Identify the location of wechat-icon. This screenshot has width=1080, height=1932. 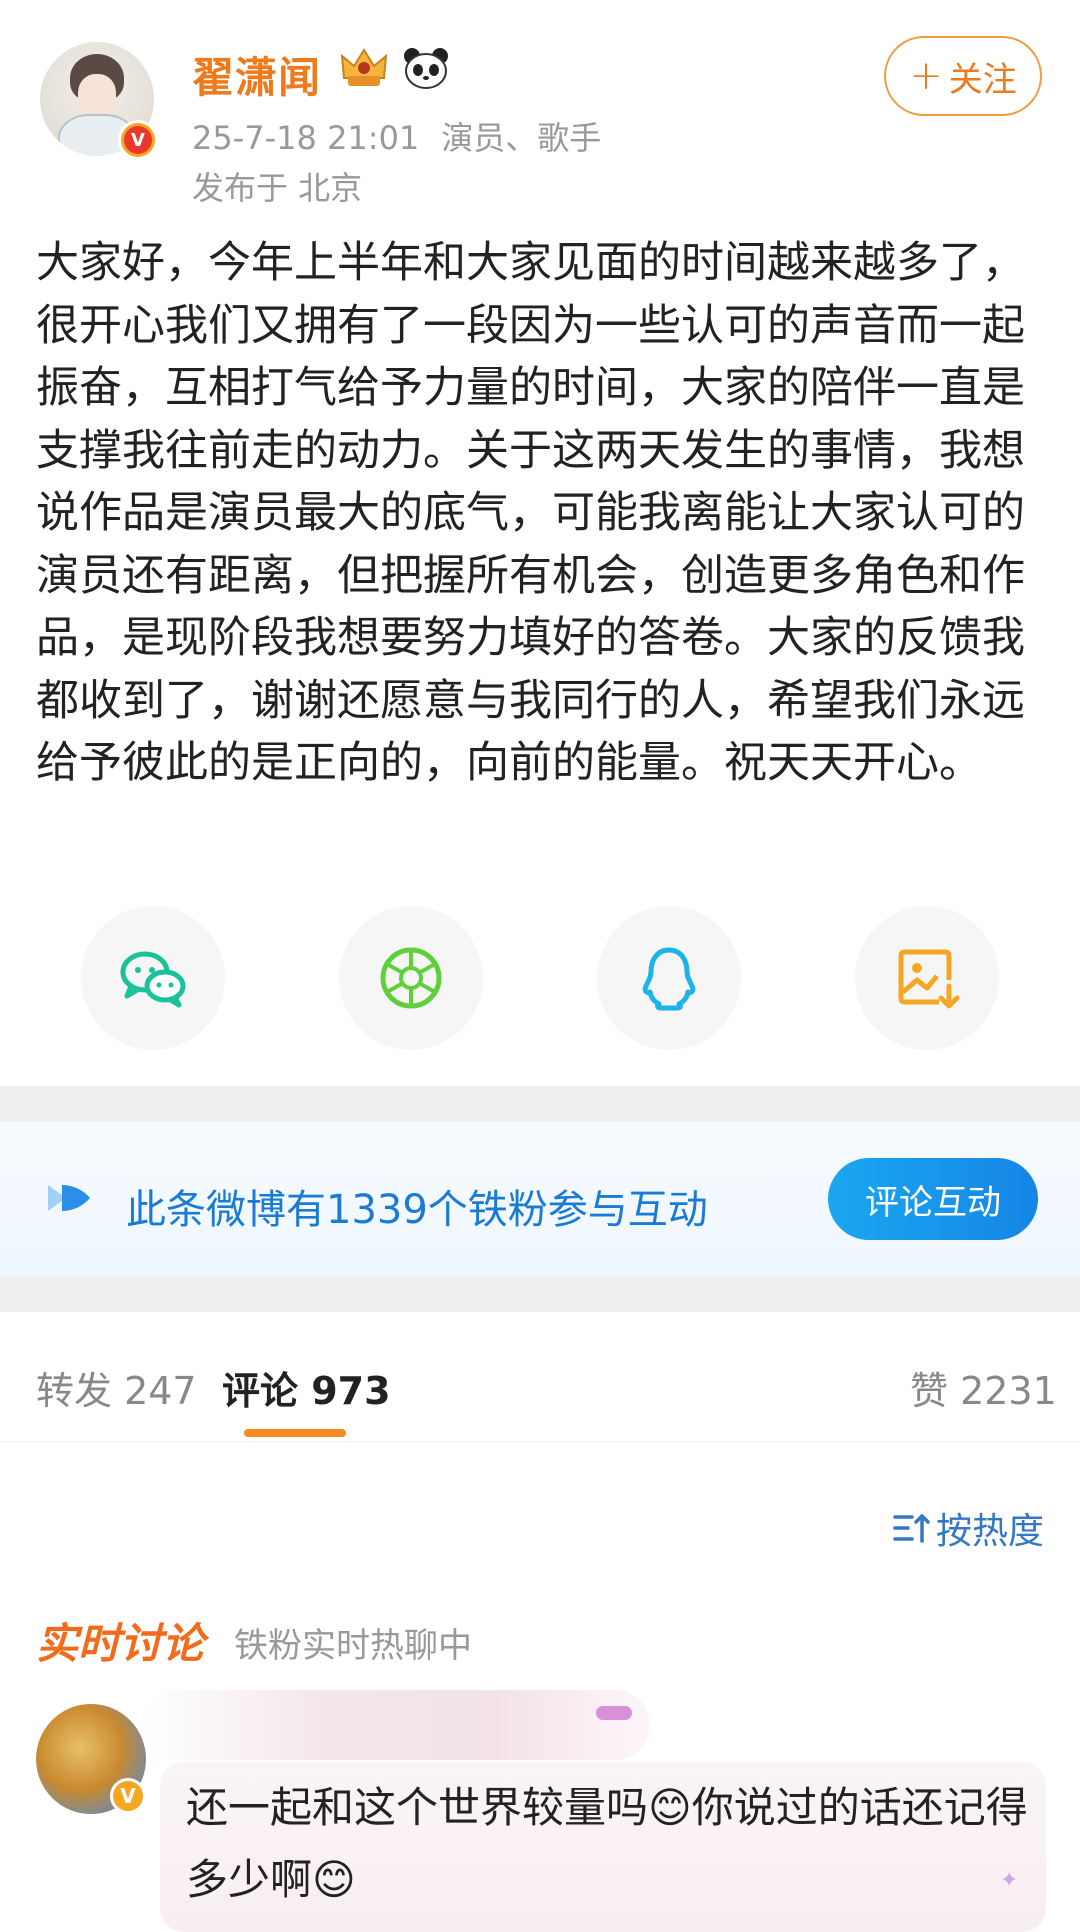
(153, 979).